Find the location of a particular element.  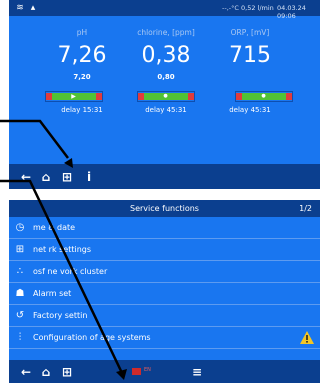

warning-icon is located at coordinates (307, 337).